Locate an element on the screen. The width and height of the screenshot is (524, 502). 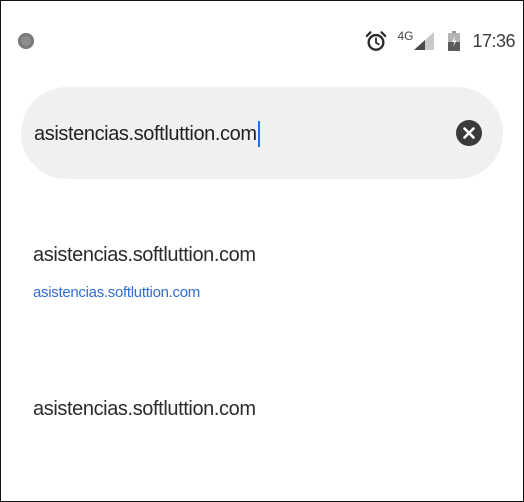
status-time: 17:36 is located at coordinates (493, 40).